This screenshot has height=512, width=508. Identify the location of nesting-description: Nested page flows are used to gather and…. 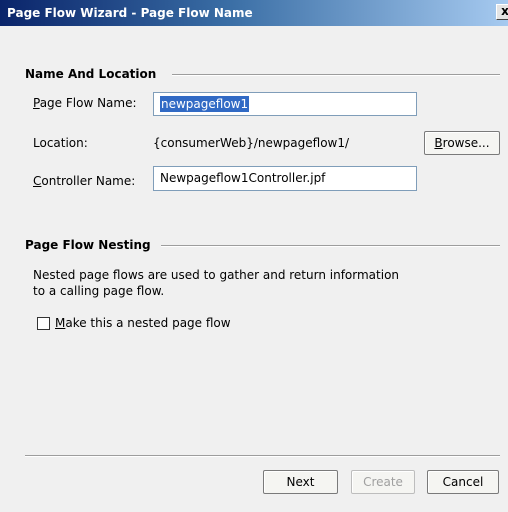
(243, 283).